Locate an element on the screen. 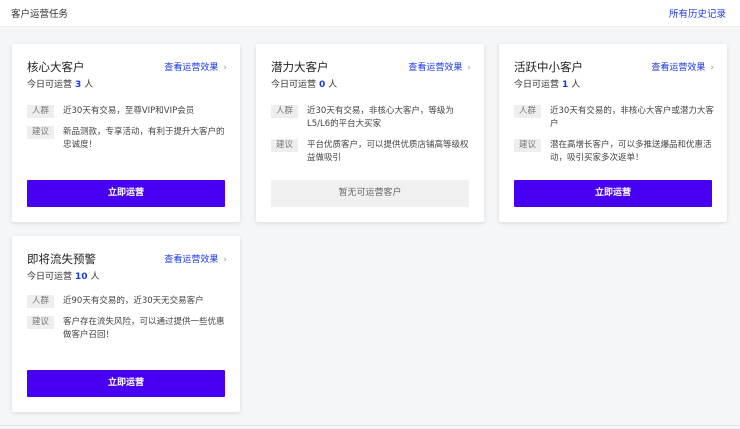 Image resolution: width=740 pixels, height=429 pixels. today-count: 今日可运营 3 人 is located at coordinates (60, 83).